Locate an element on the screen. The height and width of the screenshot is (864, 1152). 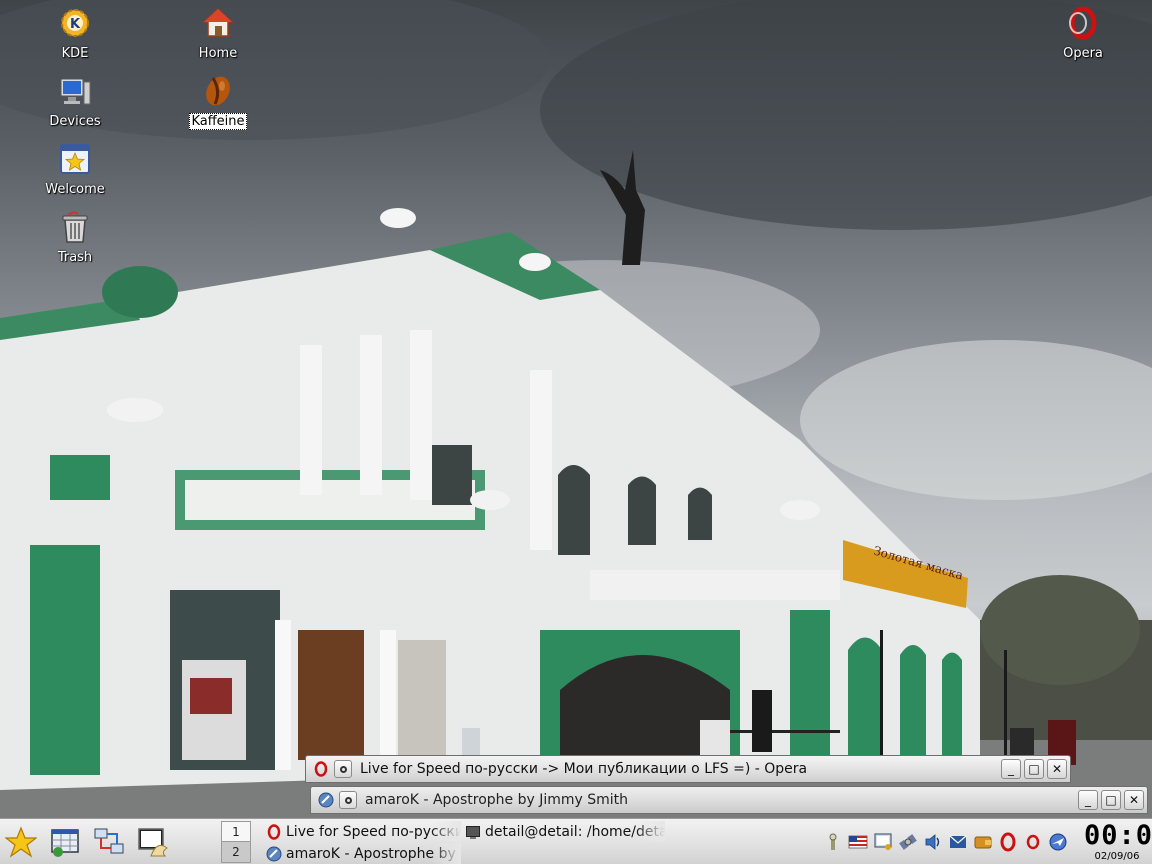
konsole-launcher is located at coordinates (153, 842).